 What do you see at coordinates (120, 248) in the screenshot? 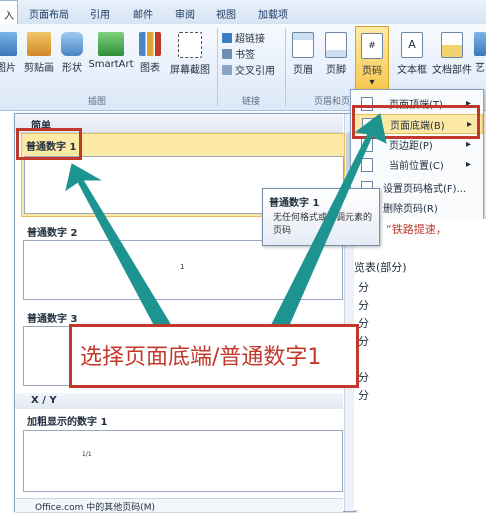
I see `arrow-to-gallery-icon` at bounding box center [120, 248].